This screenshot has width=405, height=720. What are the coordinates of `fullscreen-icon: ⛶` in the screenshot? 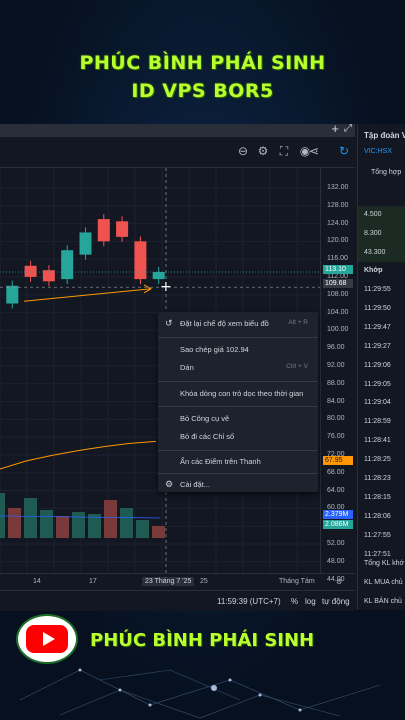 It's located at (284, 151).